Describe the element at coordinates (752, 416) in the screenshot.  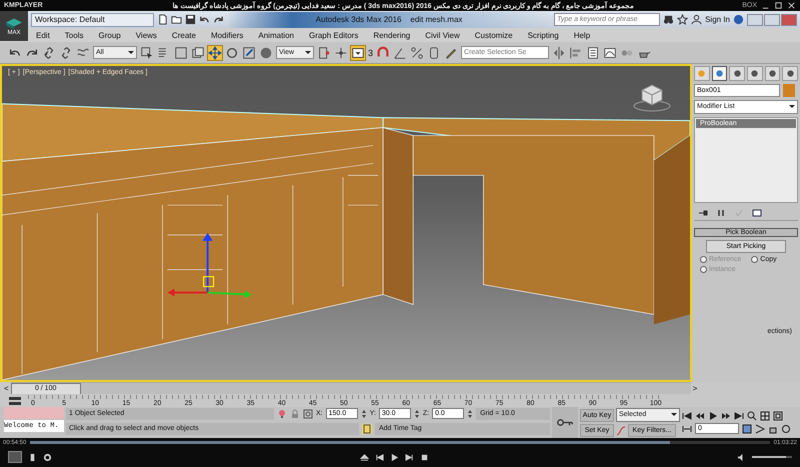
I see `zoom-icon` at that location.